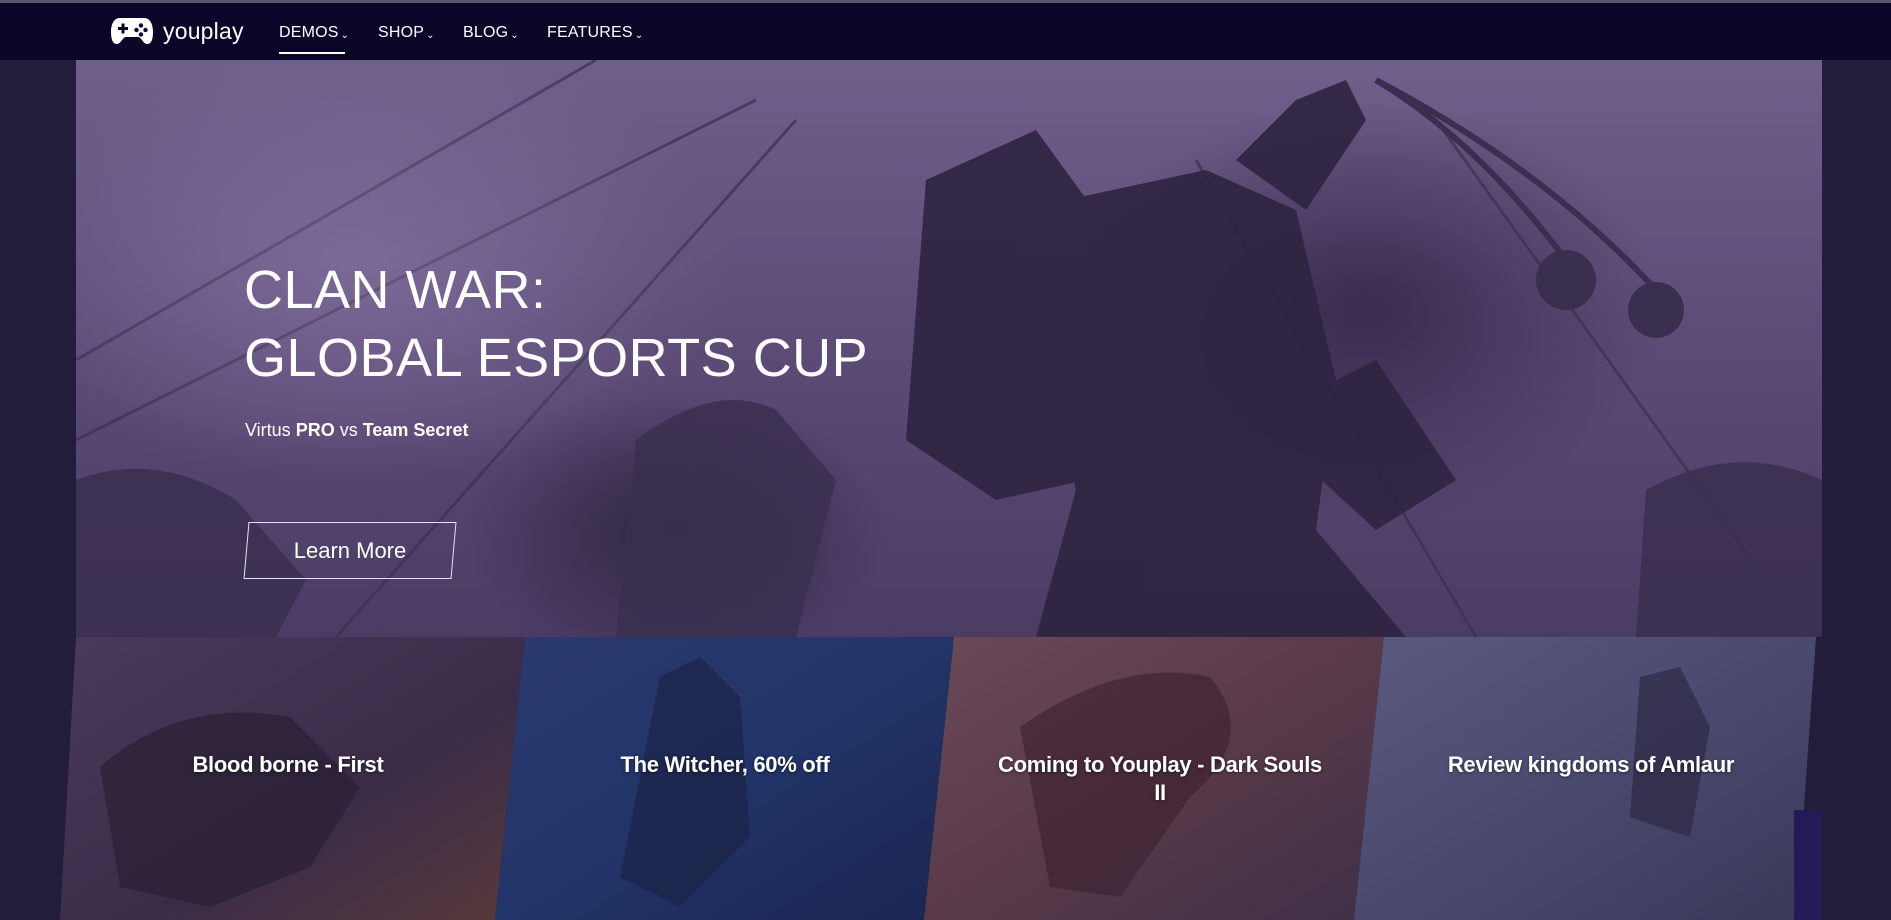  What do you see at coordinates (556, 324) in the screenshot?
I see `hero-title: CLAN WAR: GLOBAL ESPORTS CUP` at bounding box center [556, 324].